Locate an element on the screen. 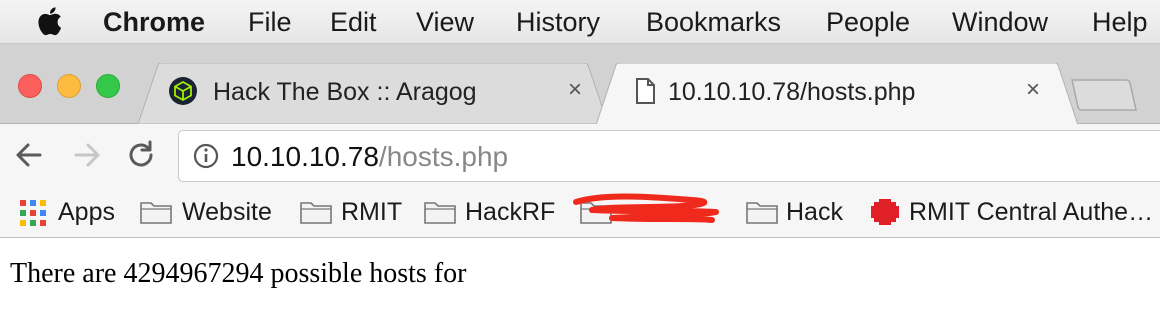 The height and width of the screenshot is (332, 1160). hackthebox-cube-icon is located at coordinates (183, 91).